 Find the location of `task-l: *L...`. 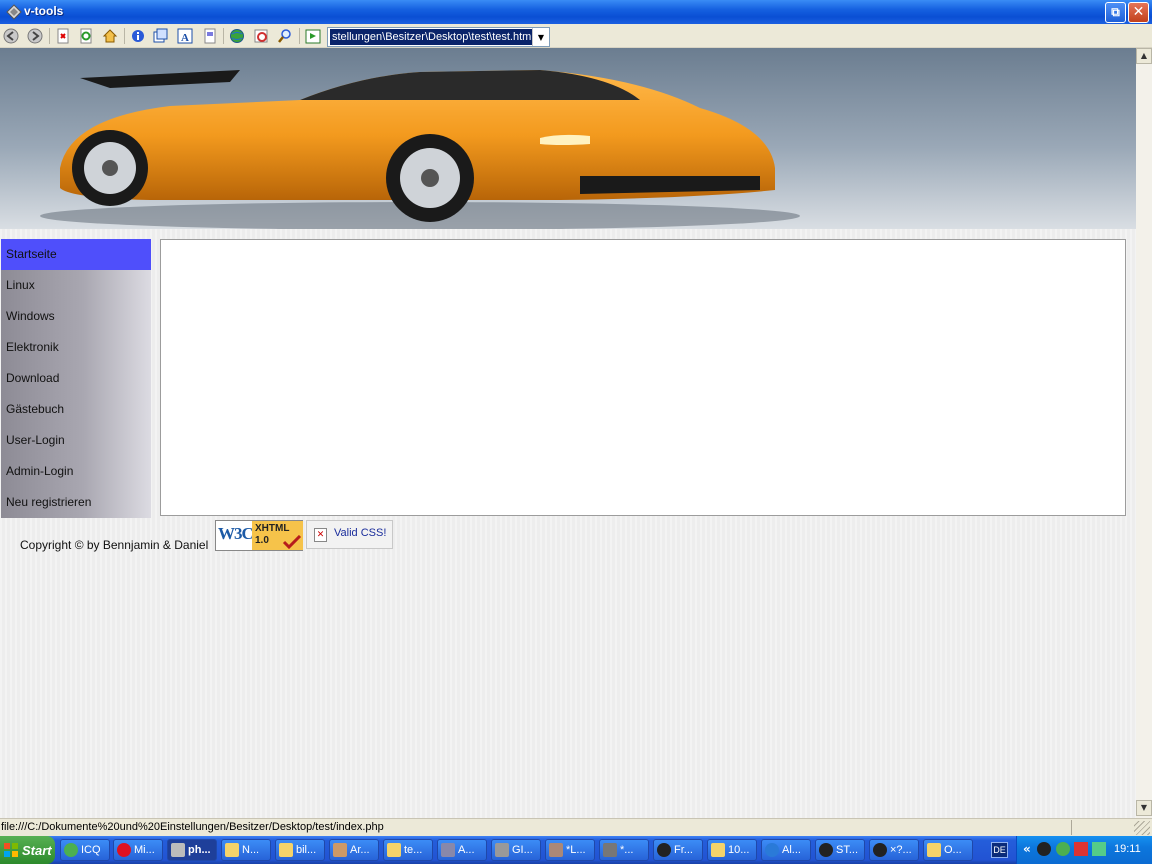

task-l: *L... is located at coordinates (570, 850).